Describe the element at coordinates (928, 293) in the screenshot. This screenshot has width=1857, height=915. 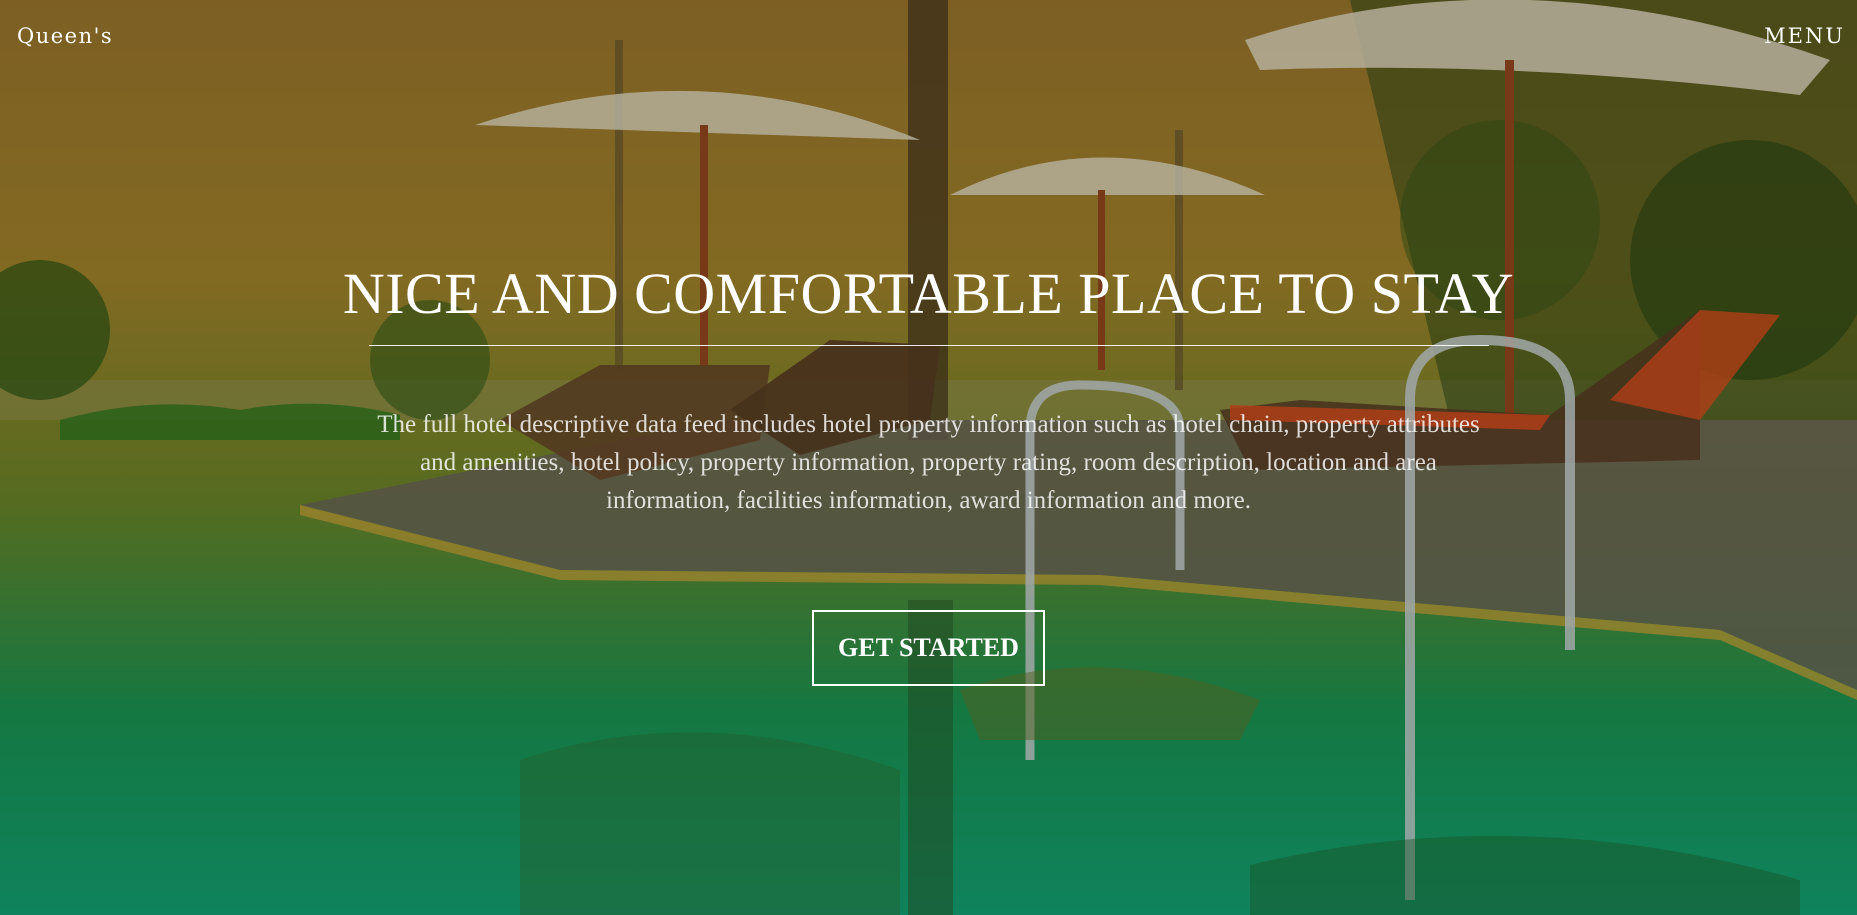
I see `hero-headline: NICE AND COMFORTABLE PLACE TO STAY` at that location.